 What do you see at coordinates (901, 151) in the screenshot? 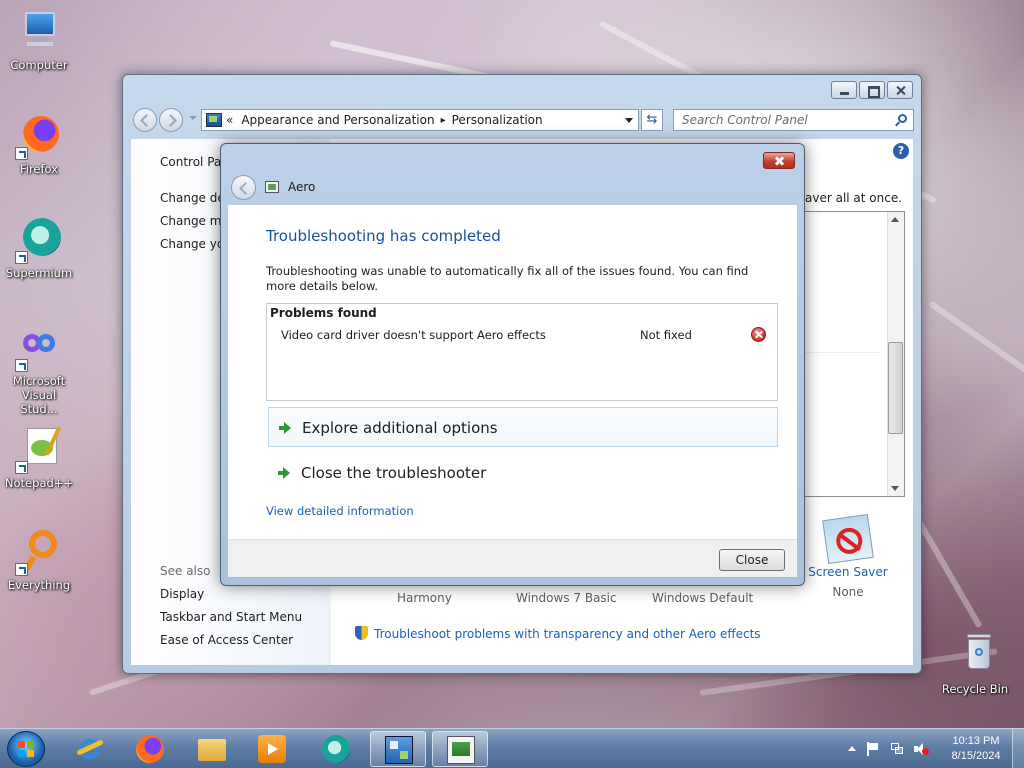
I see `help-icon: ?` at bounding box center [901, 151].